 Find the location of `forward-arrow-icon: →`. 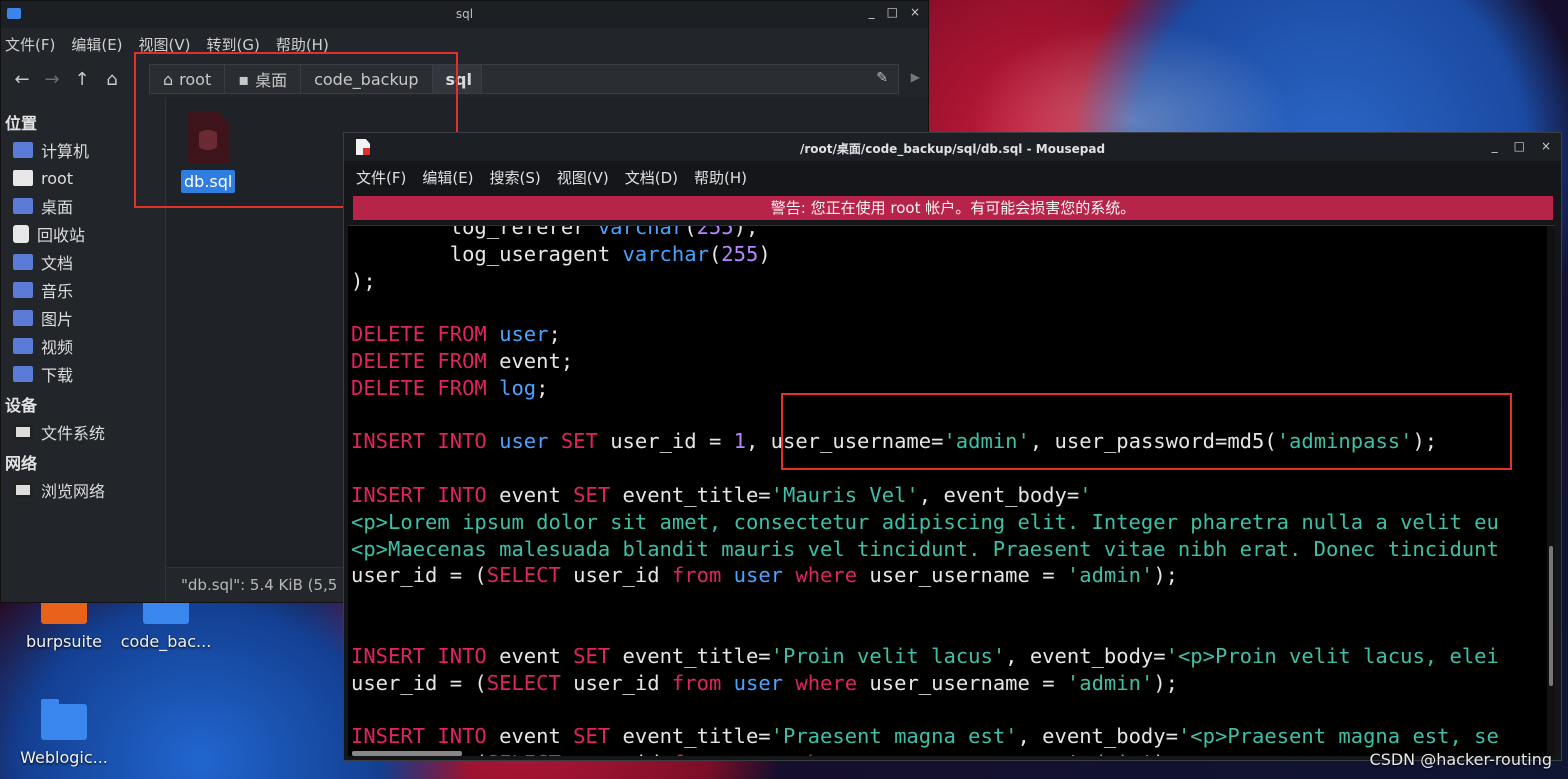

forward-arrow-icon: → is located at coordinates (52, 79).